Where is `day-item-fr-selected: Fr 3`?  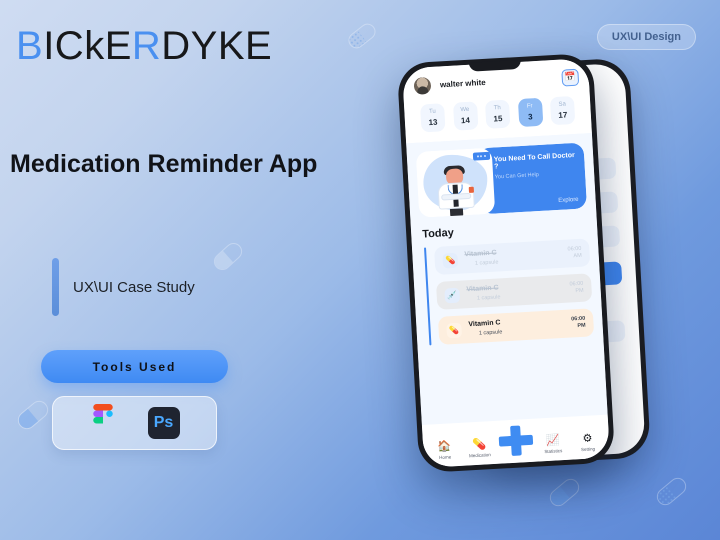 day-item-fr-selected: Fr 3 is located at coordinates (530, 112).